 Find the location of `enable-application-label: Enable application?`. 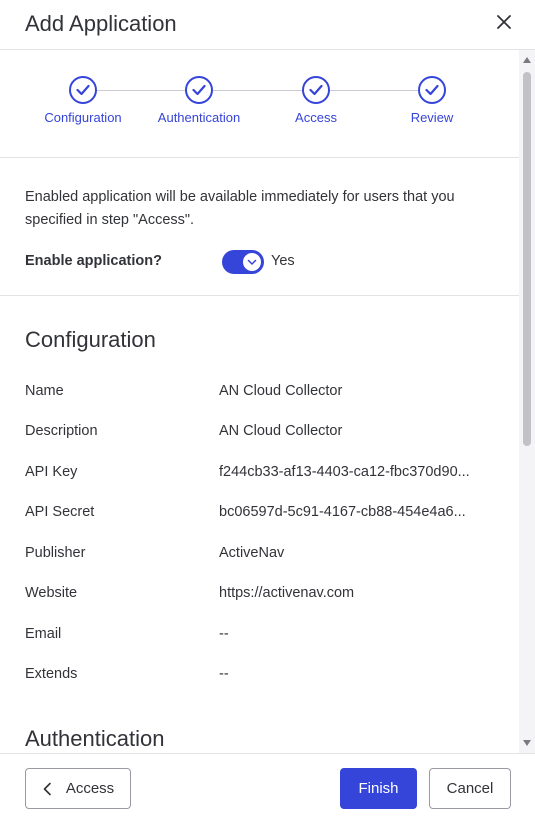

enable-application-label: Enable application? is located at coordinates (93, 261).